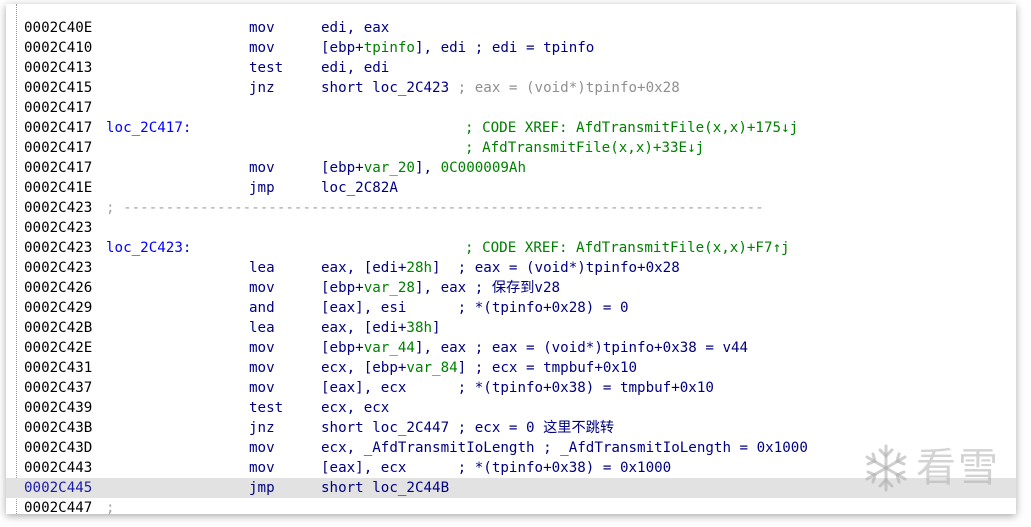  Describe the element at coordinates (431, 368) in the screenshot. I see `operand-variable: var_84` at that location.